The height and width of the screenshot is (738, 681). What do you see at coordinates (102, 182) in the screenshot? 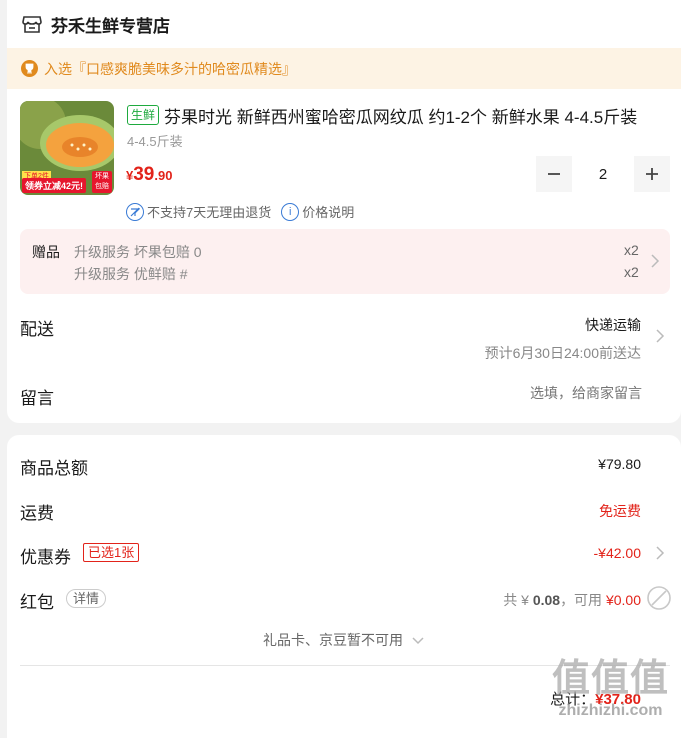
I see `thumb-badge: 坏果包赔` at bounding box center [102, 182].